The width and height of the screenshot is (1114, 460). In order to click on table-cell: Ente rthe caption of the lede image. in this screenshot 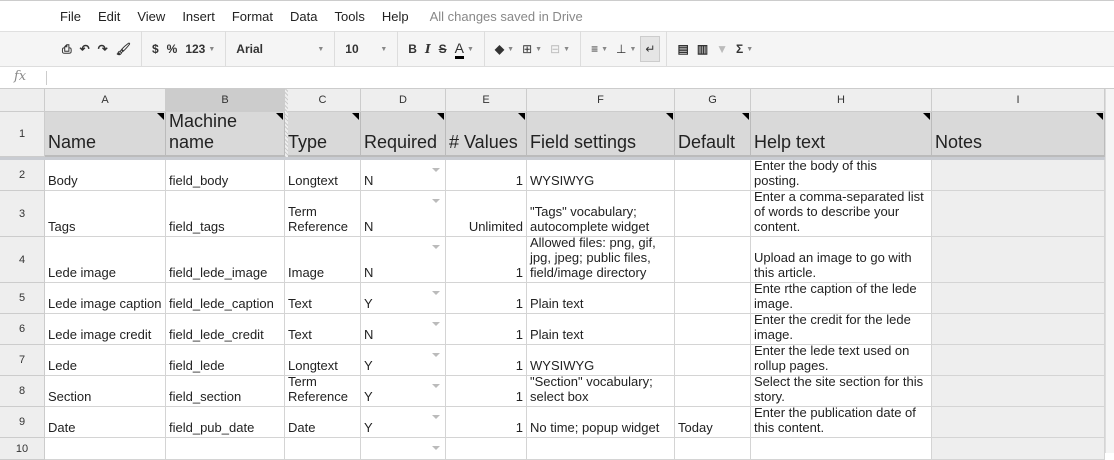, I will do `click(841, 298)`.